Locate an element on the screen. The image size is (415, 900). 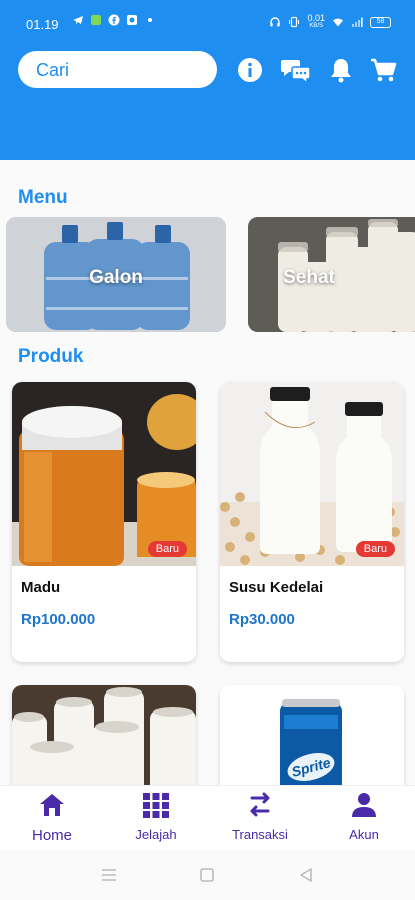
facebook-icon is located at coordinates (114, 20).